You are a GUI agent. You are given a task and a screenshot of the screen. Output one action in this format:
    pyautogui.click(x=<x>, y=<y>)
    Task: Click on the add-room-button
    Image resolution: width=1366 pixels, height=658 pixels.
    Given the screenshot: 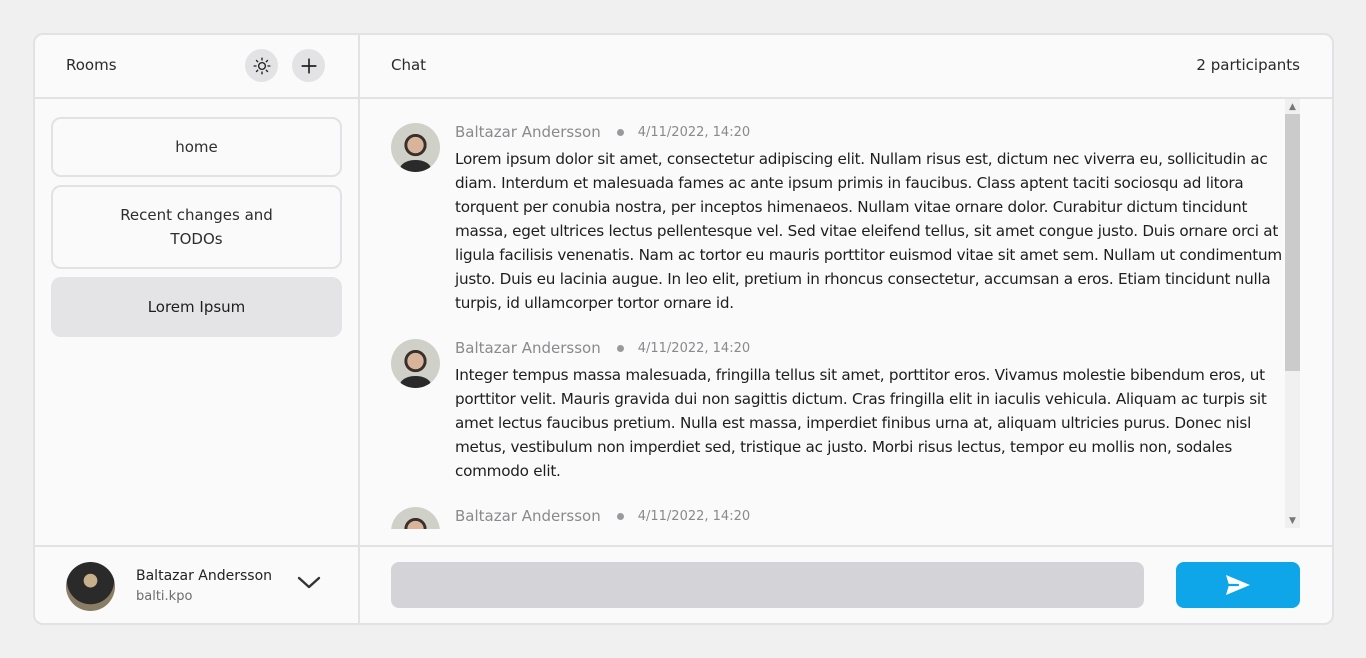 What is the action you would take?
    pyautogui.click(x=308, y=65)
    